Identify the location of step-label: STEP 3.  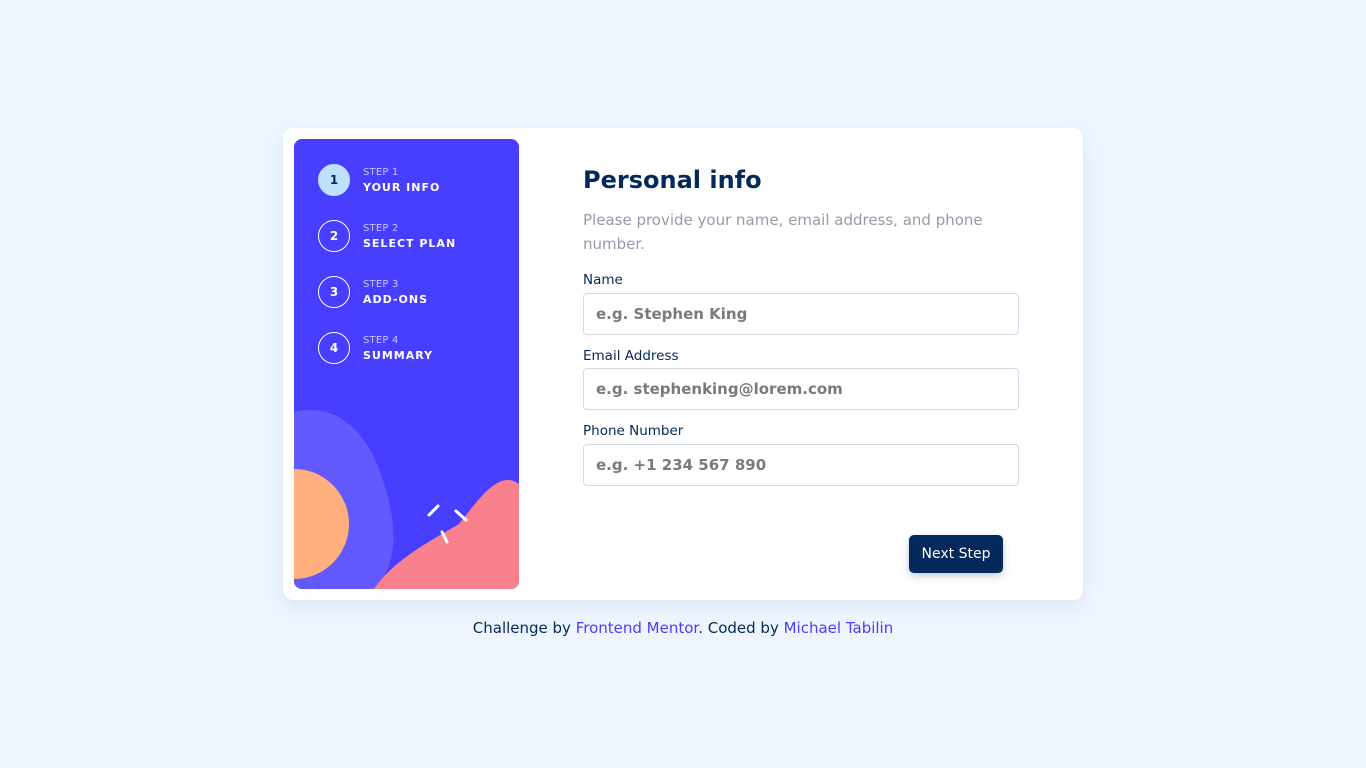
(381, 284).